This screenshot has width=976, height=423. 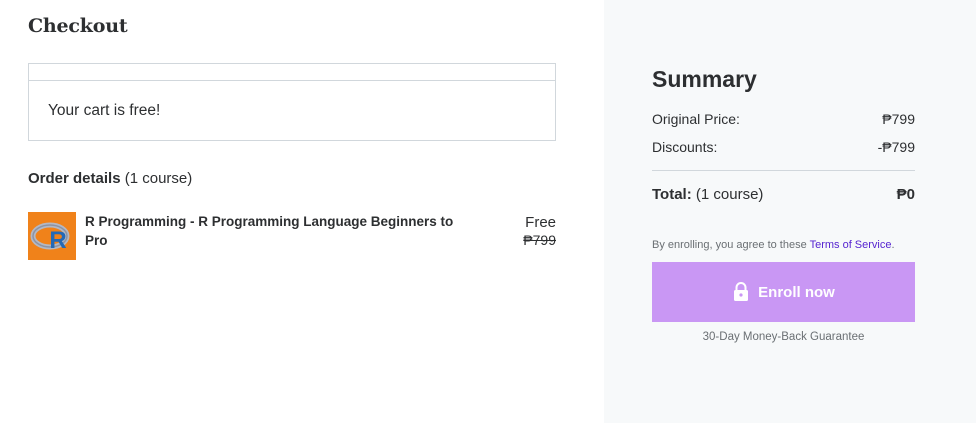 What do you see at coordinates (905, 194) in the screenshot?
I see `total-value: ₱0` at bounding box center [905, 194].